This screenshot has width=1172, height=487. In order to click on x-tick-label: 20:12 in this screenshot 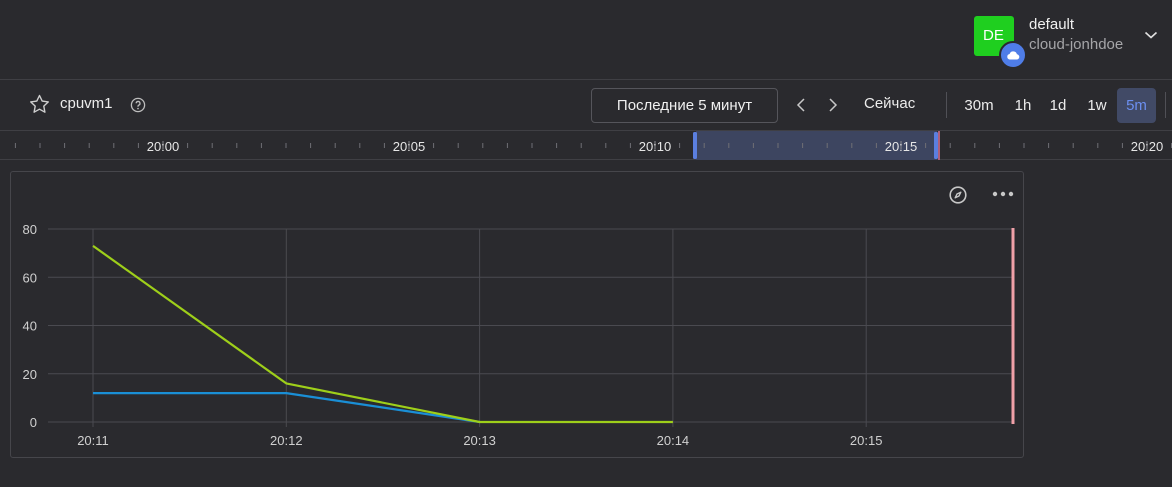, I will do `click(286, 440)`.